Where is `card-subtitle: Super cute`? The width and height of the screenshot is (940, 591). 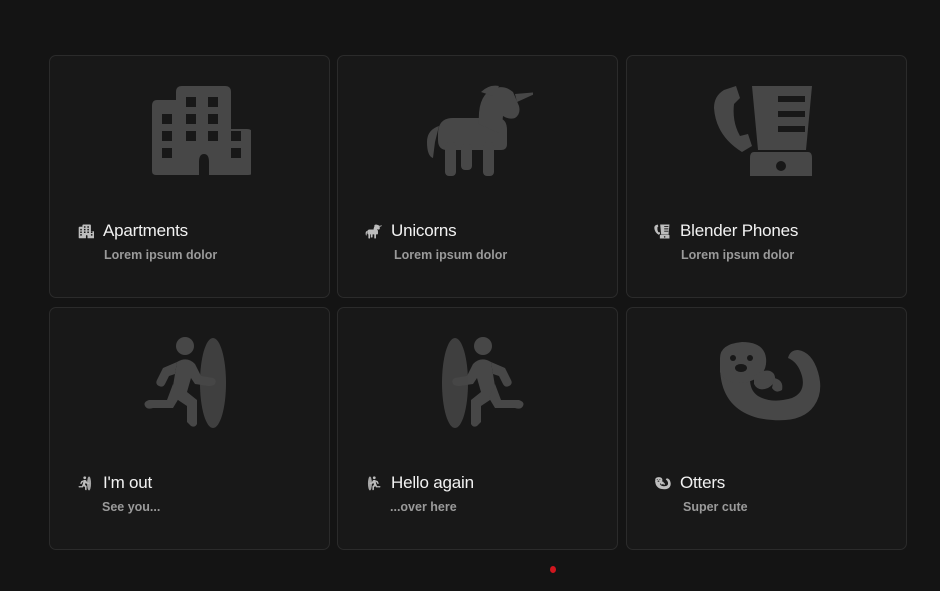 card-subtitle: Super cute is located at coordinates (715, 507).